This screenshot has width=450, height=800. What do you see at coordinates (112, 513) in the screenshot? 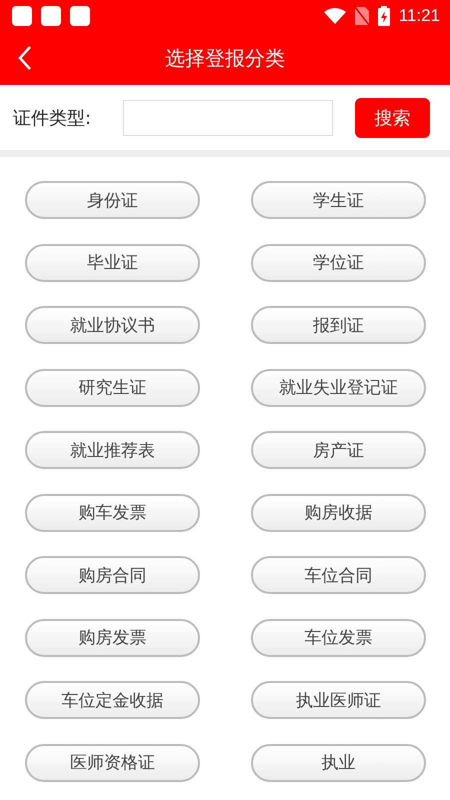
I see `category-button: 购车发票` at bounding box center [112, 513].